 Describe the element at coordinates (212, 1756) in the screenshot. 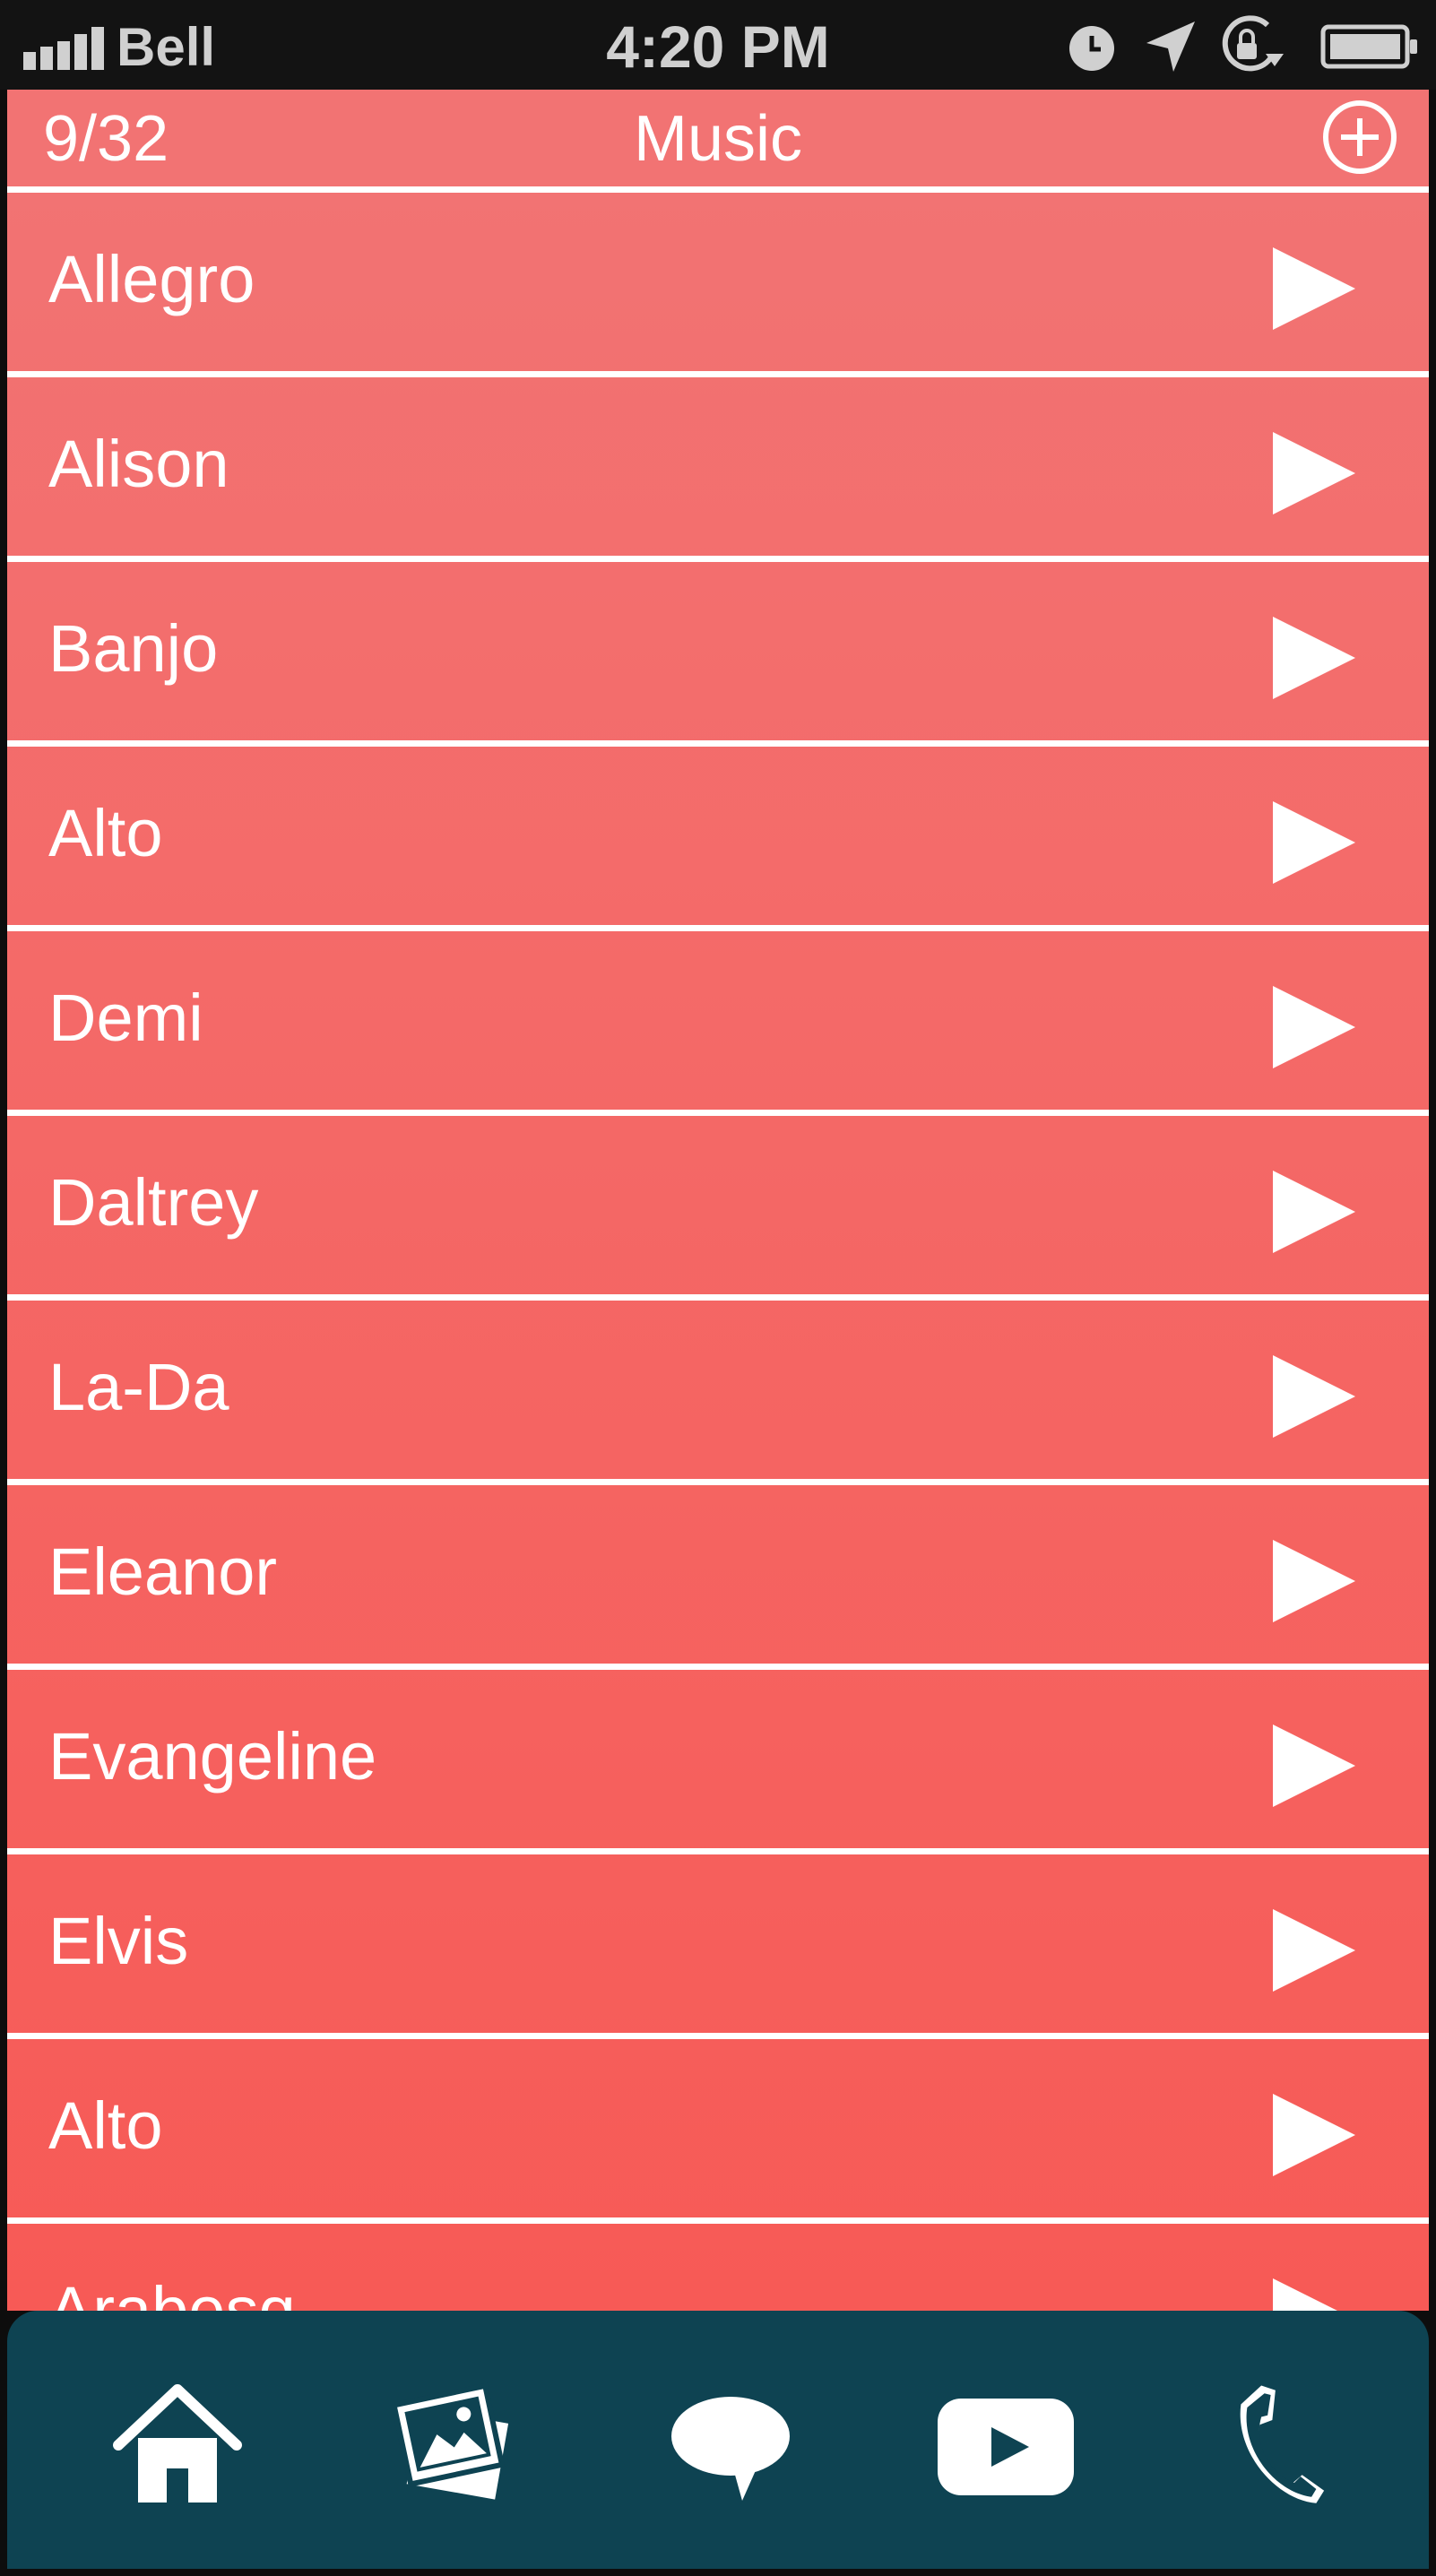

I see `track-name: Evangeline` at that location.